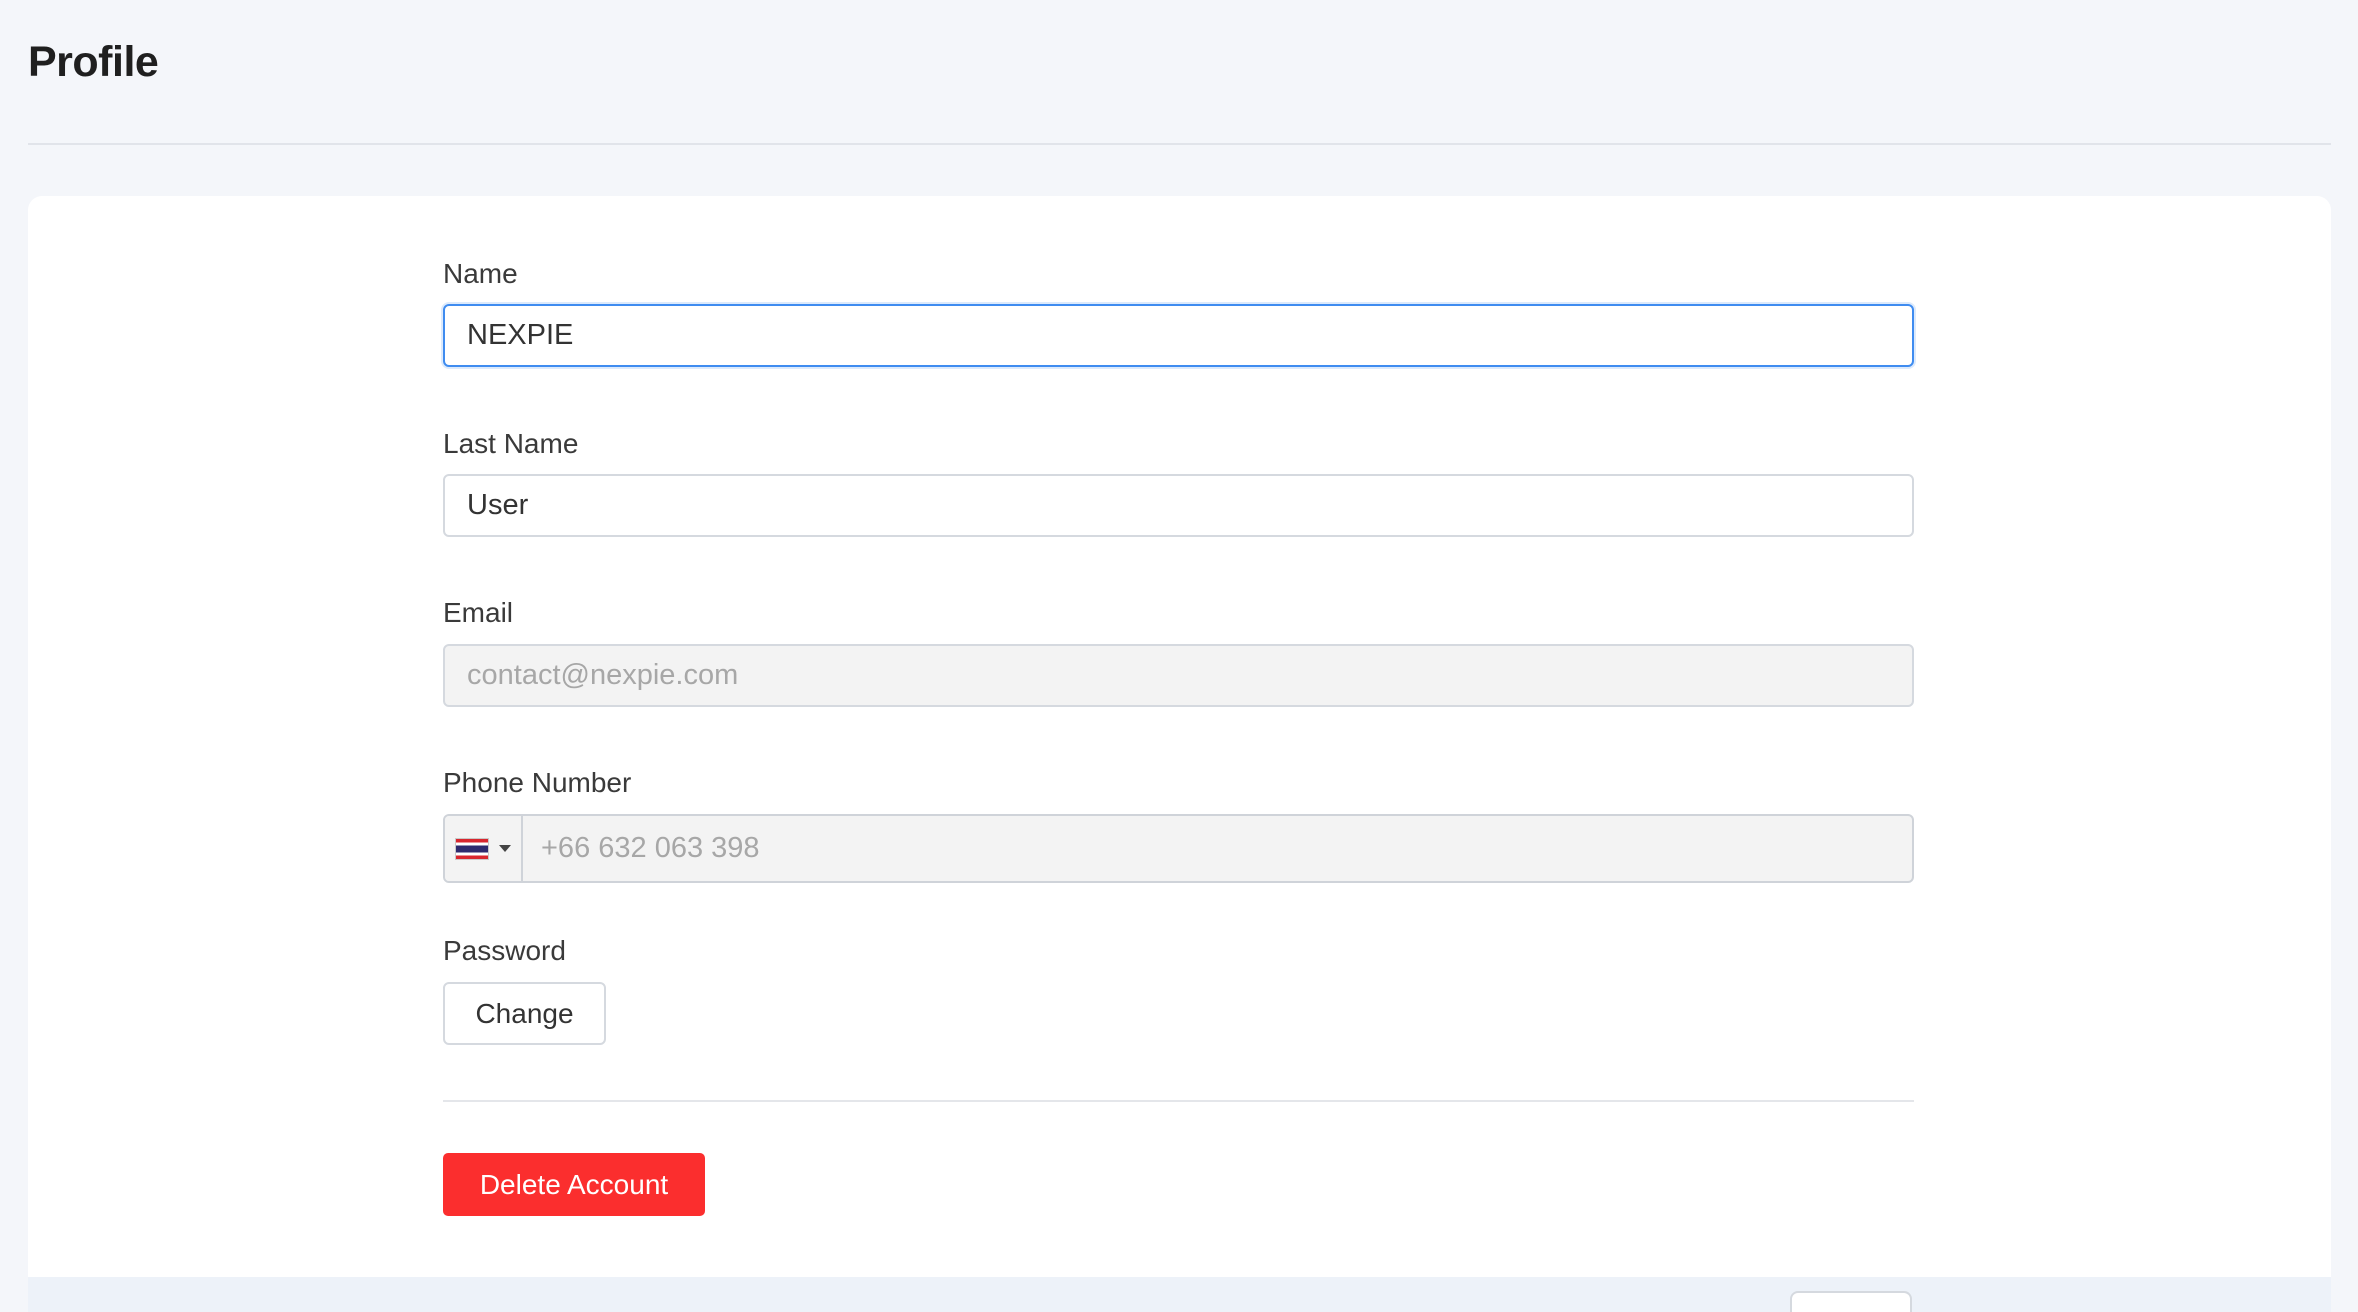  Describe the element at coordinates (524, 1013) in the screenshot. I see `change-password-button: Change` at that location.